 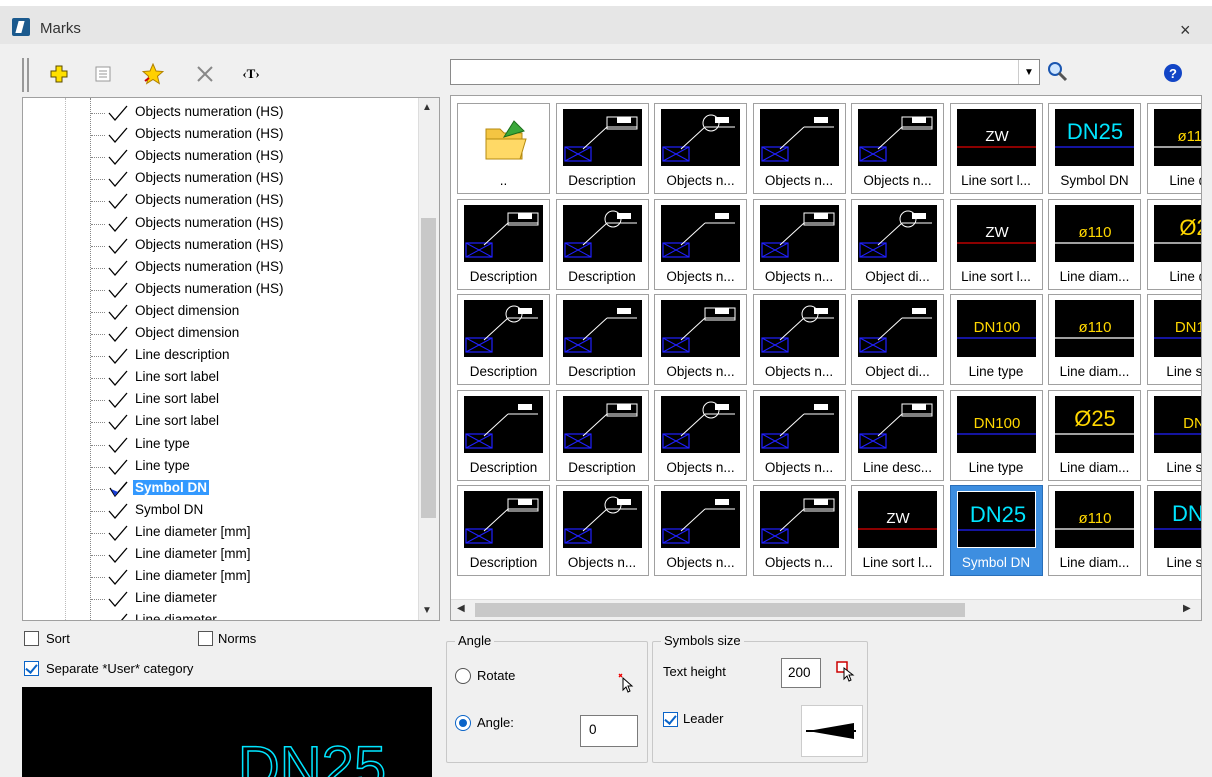 I want to click on favorite-star-icon, so click(x=153, y=74).